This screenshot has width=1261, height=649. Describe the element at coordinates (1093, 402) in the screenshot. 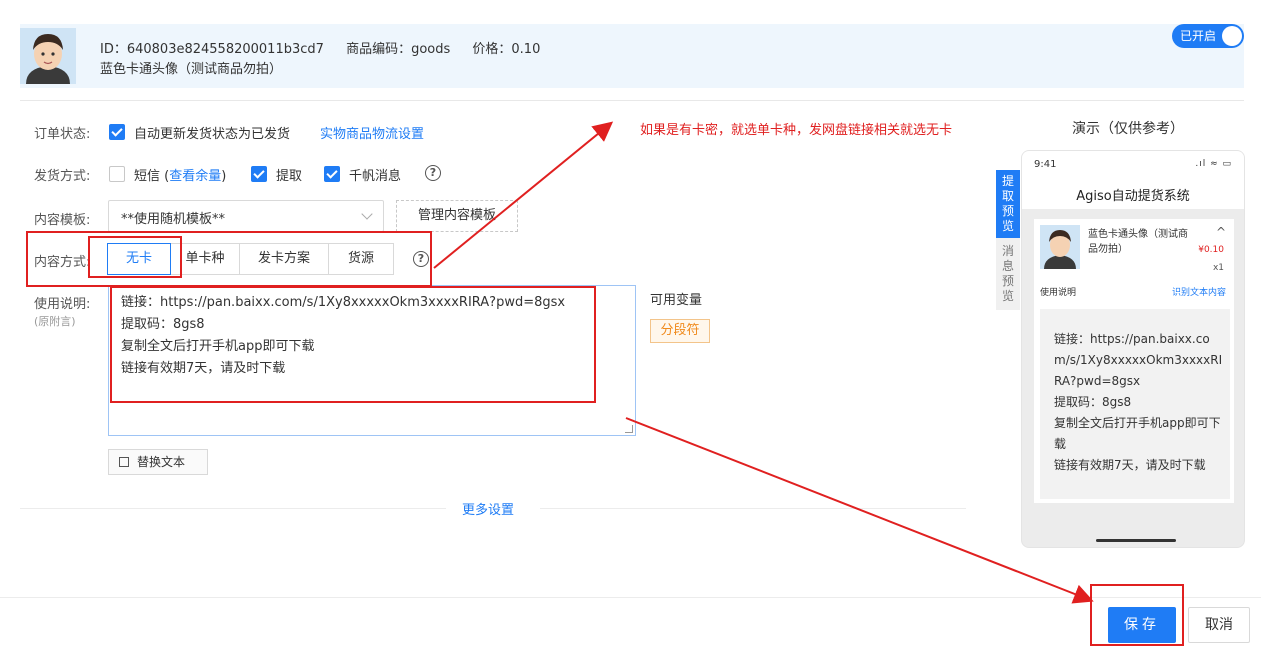

I see `preview-line: 提取码：8gs8` at that location.